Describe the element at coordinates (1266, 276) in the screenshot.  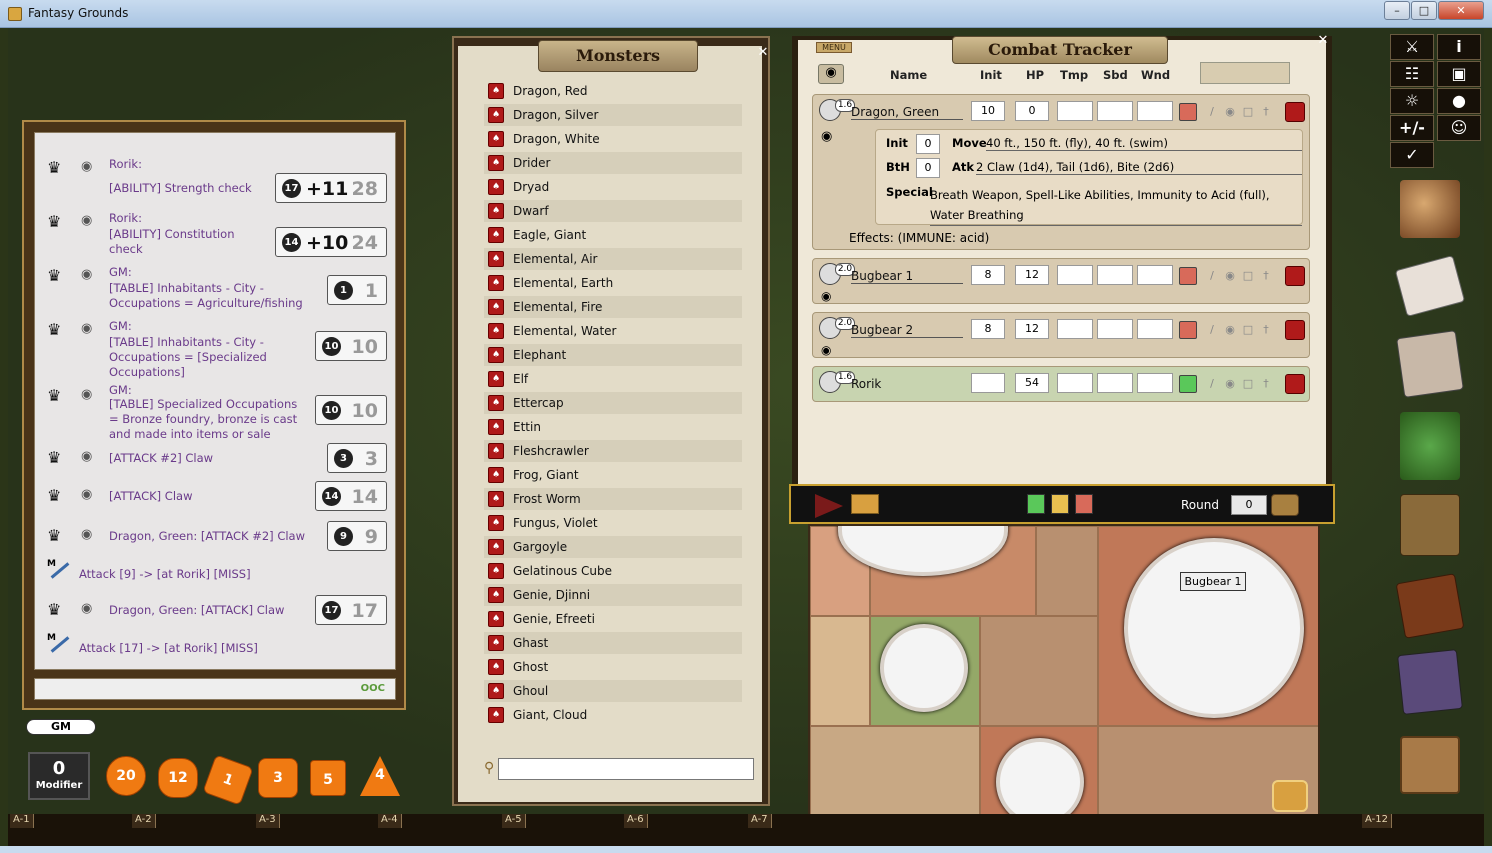
I see `person-icon: †` at that location.